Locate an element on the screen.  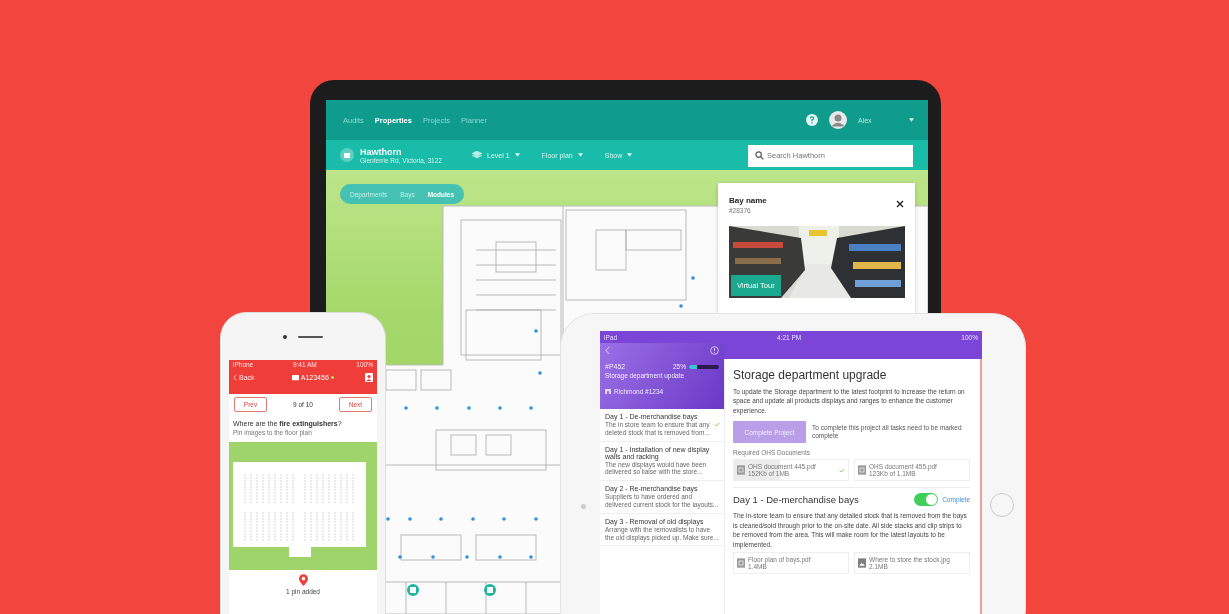
info-icon is located at coordinates (714, 350).